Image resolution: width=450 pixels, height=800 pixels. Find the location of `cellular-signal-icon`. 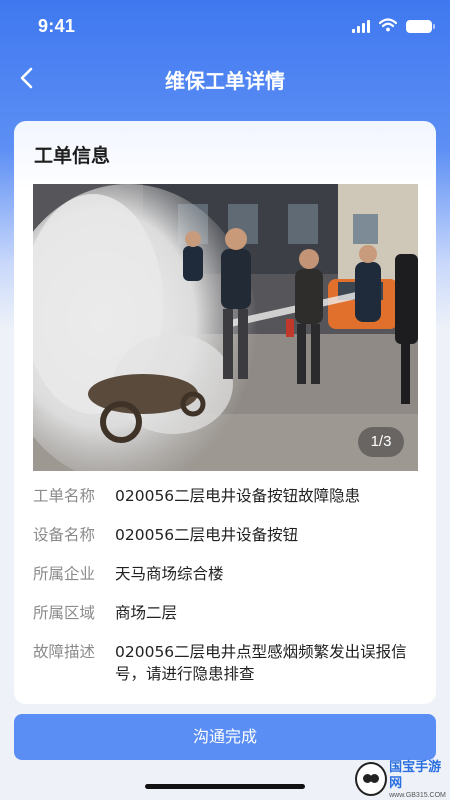

cellular-signal-icon is located at coordinates (361, 26).